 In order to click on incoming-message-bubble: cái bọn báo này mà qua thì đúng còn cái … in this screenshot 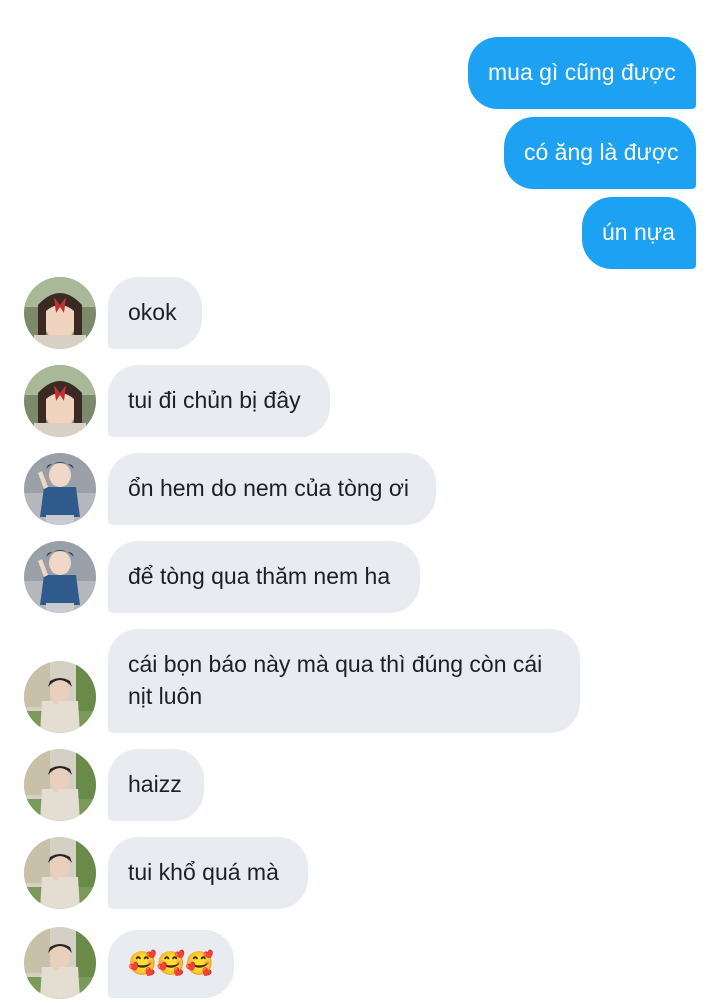, I will do `click(344, 681)`.